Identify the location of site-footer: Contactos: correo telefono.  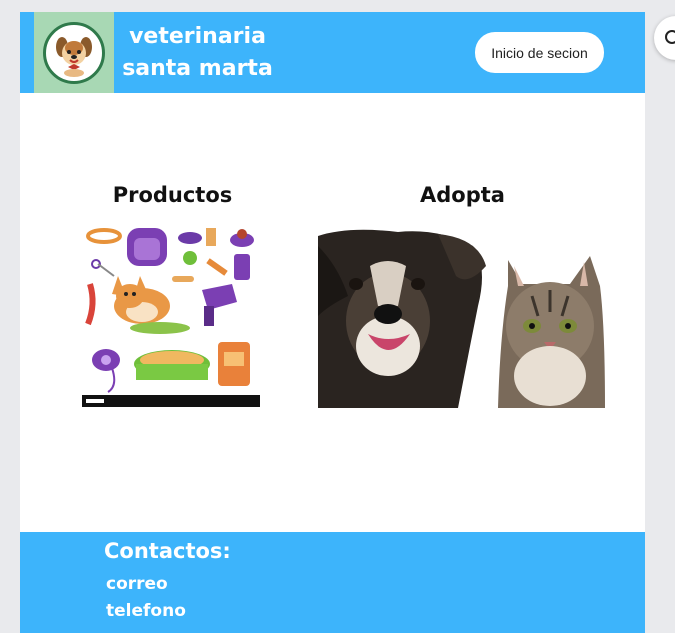
(332, 582).